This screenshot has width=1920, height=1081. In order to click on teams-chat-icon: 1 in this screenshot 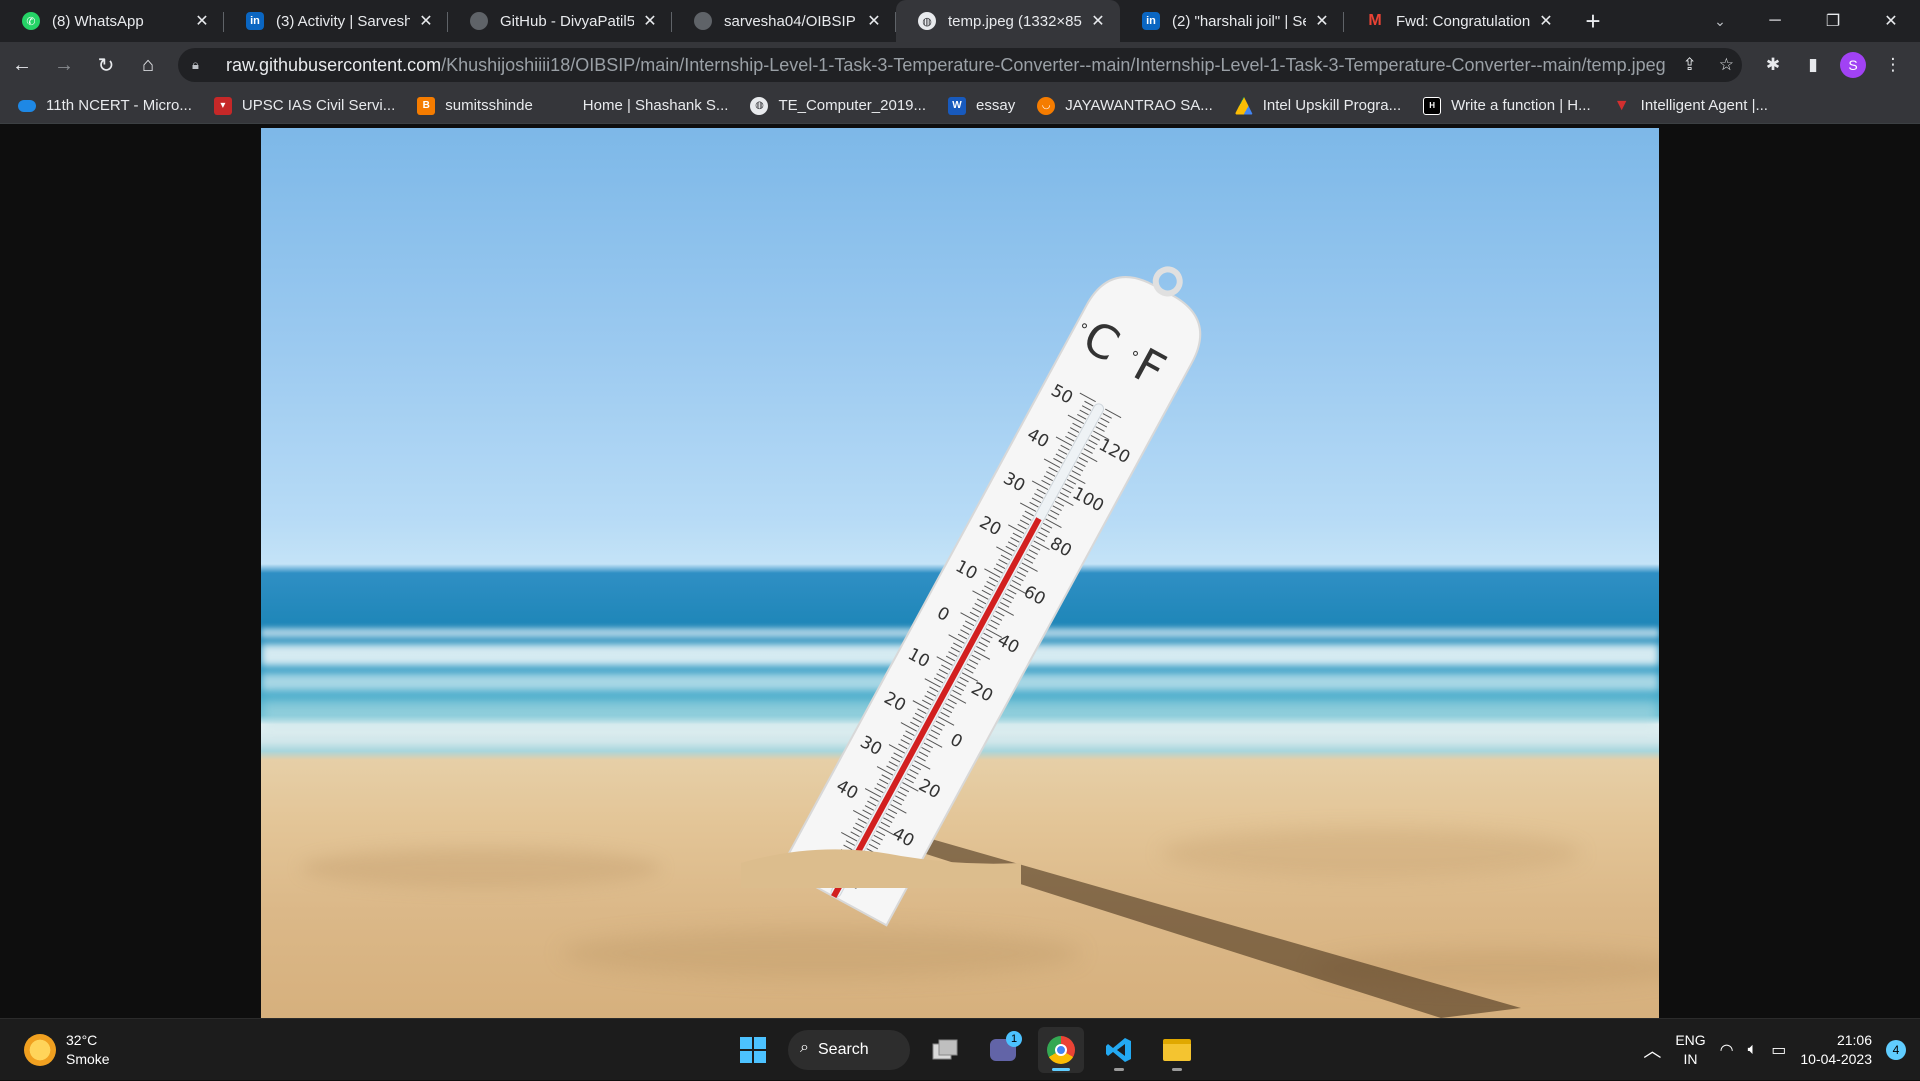, I will do `click(1003, 1050)`.